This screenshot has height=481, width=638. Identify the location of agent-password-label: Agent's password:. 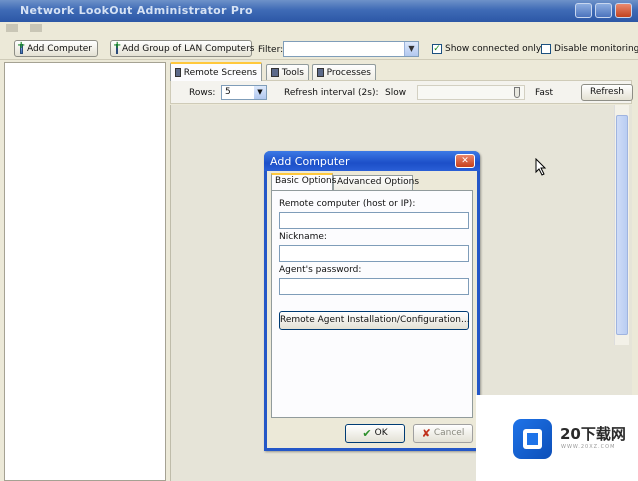
(320, 270).